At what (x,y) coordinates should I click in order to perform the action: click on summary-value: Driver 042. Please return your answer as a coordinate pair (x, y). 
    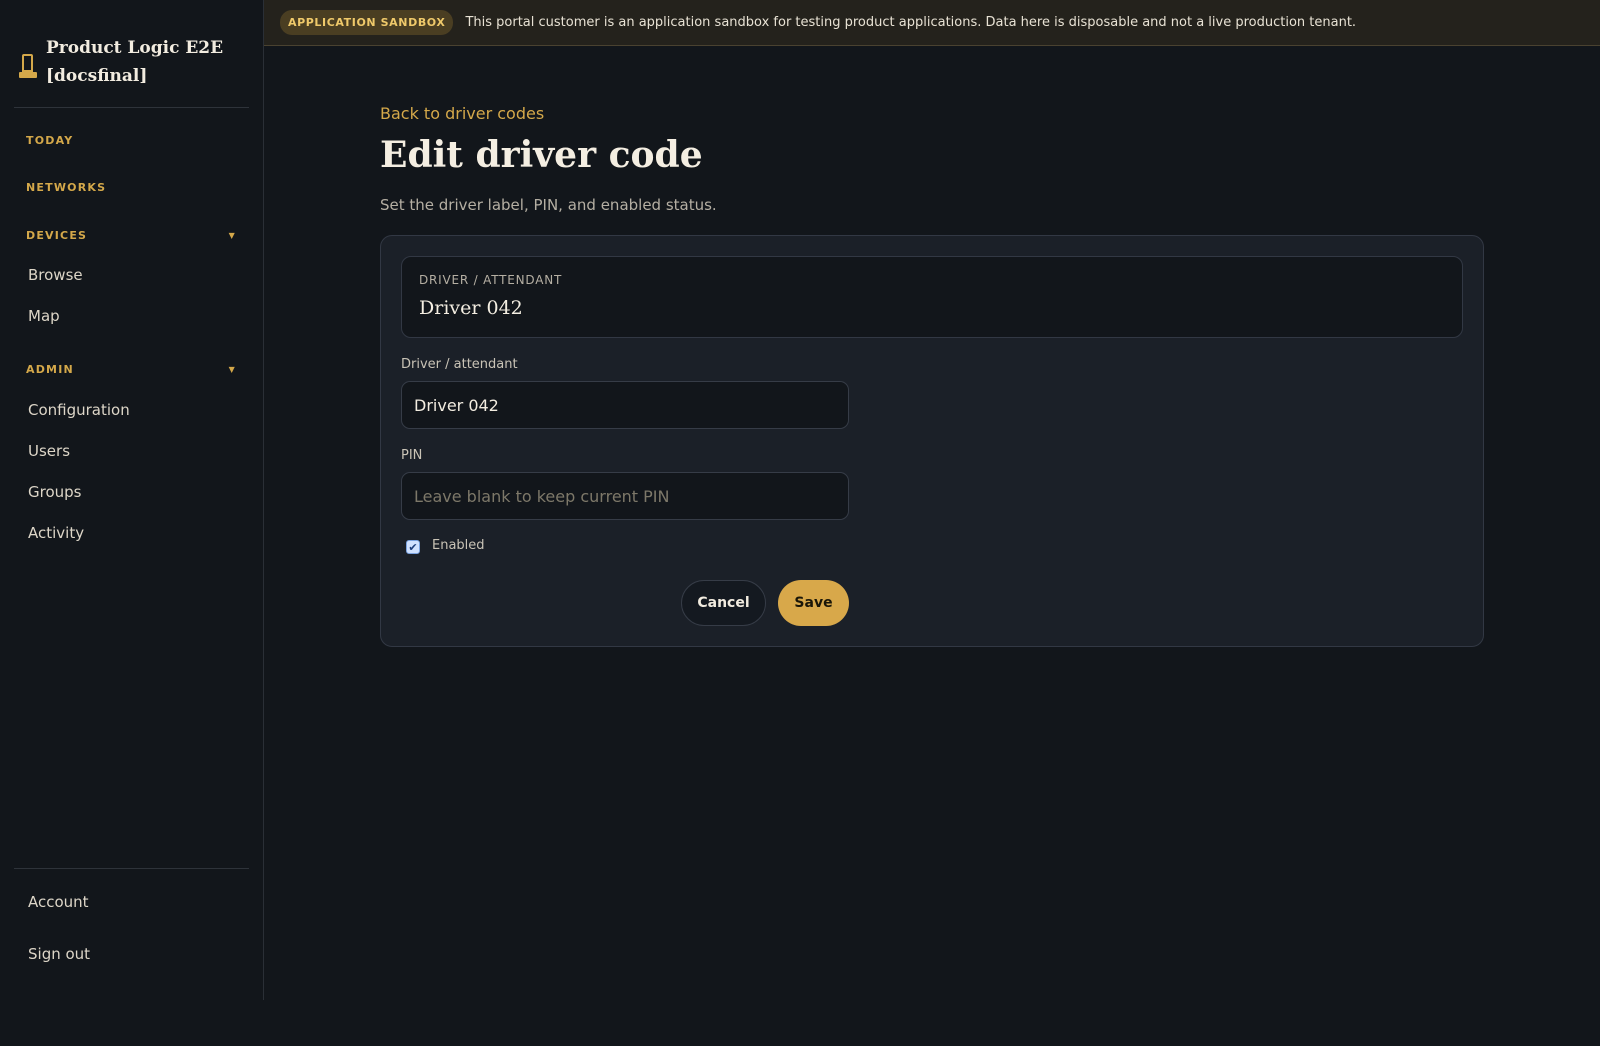
    Looking at the image, I should click on (471, 308).